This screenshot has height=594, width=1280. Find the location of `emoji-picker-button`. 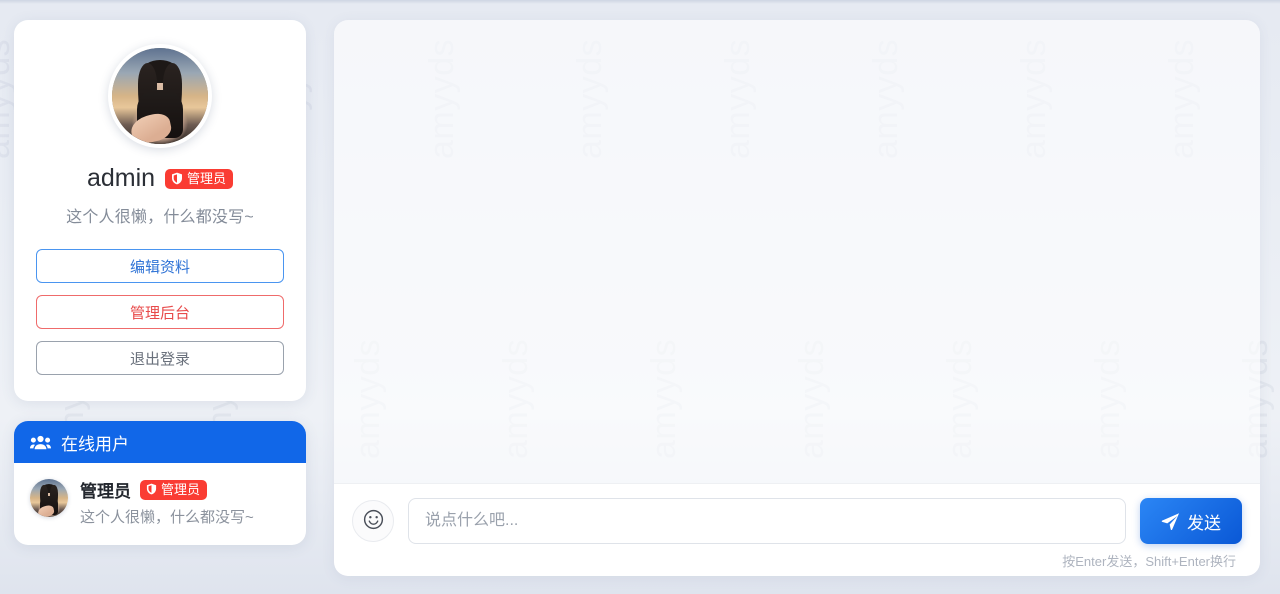

emoji-picker-button is located at coordinates (373, 521).